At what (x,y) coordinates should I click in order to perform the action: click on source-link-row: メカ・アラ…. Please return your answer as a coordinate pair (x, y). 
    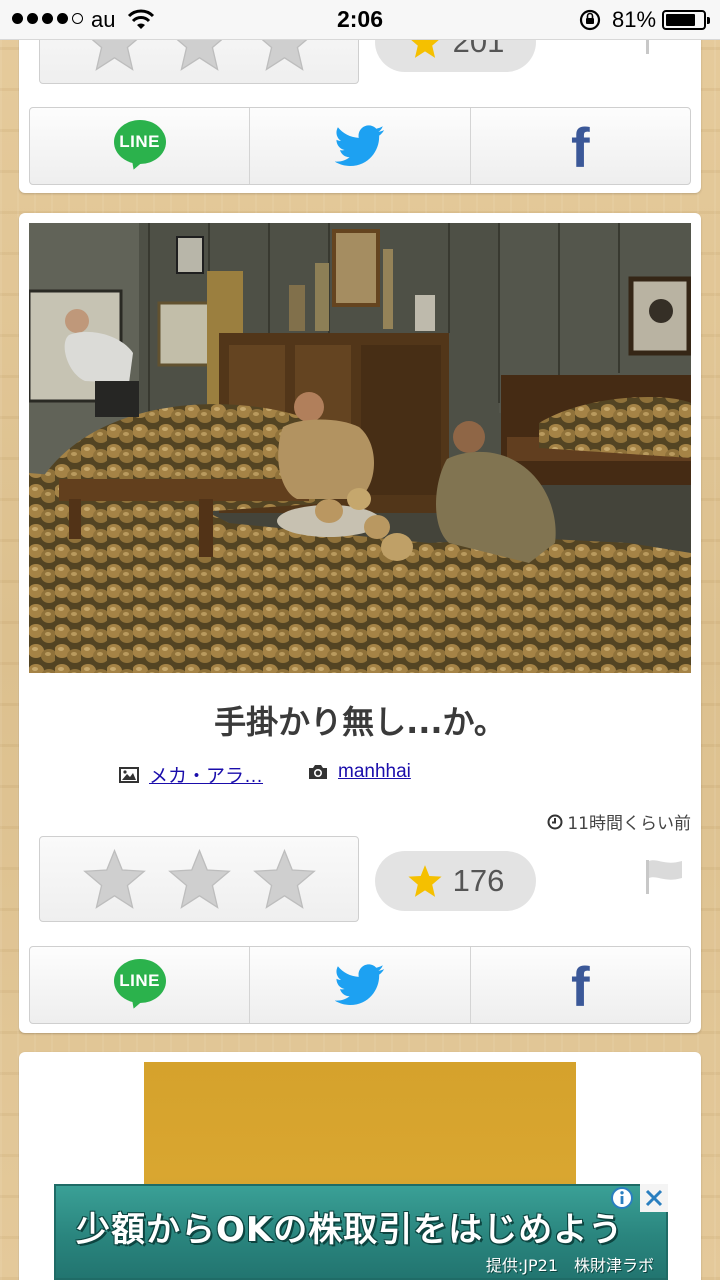
    Looking at the image, I should click on (191, 774).